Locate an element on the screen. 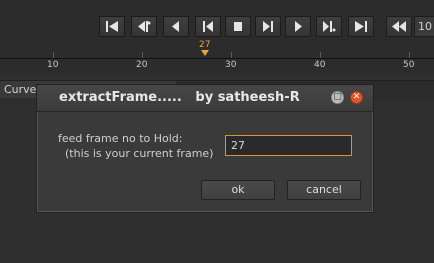 The width and height of the screenshot is (434, 263). next-key-icon is located at coordinates (329, 26).